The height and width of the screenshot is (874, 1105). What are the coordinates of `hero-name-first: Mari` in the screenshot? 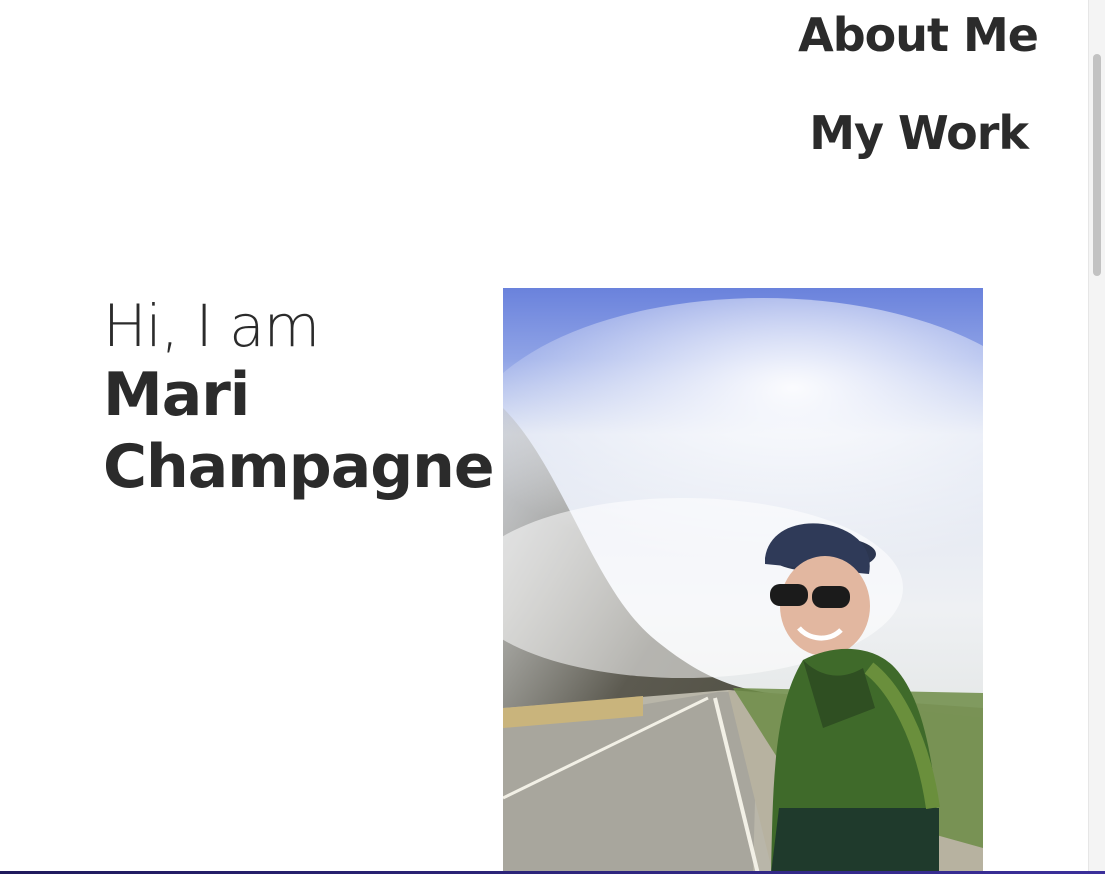 It's located at (176, 395).